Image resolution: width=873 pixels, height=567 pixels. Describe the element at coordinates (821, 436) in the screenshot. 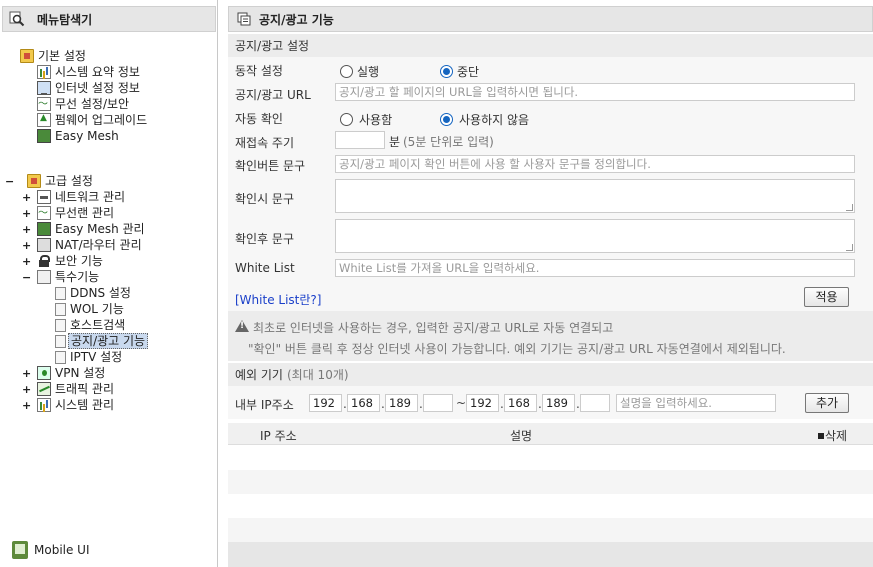

I see `select-all-checkbox` at that location.